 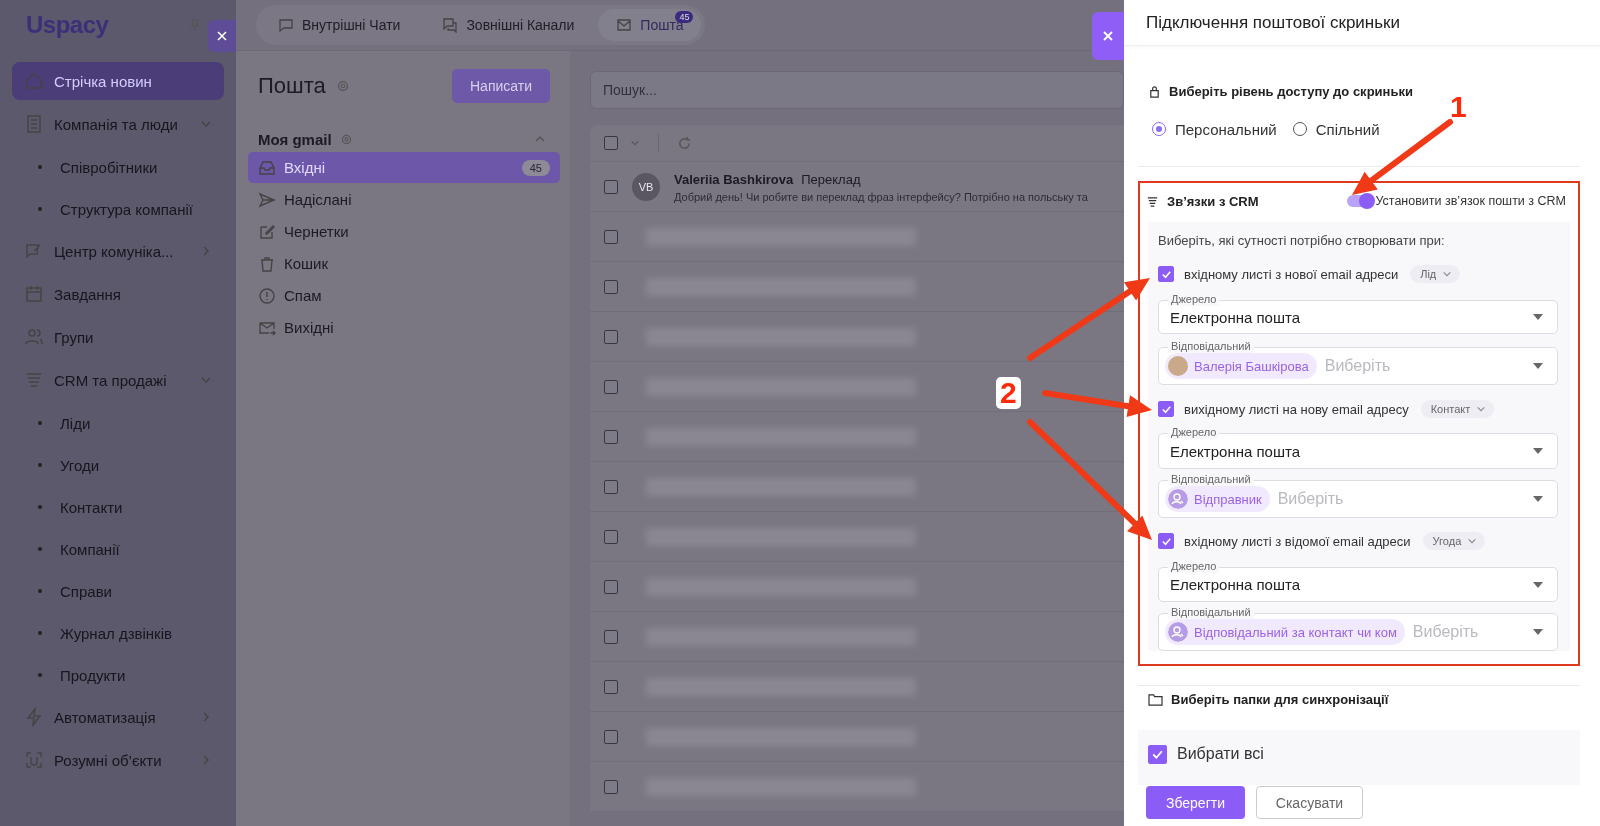 I want to click on avatar: VB, so click(x=646, y=186).